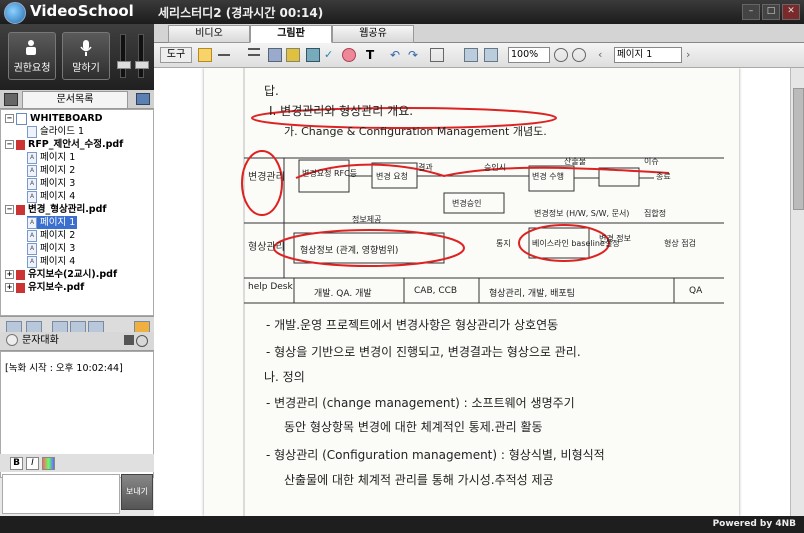 This screenshot has width=804, height=533. Describe the element at coordinates (402, 524) in the screenshot. I see `status-bar: Powered by 4NB` at that location.